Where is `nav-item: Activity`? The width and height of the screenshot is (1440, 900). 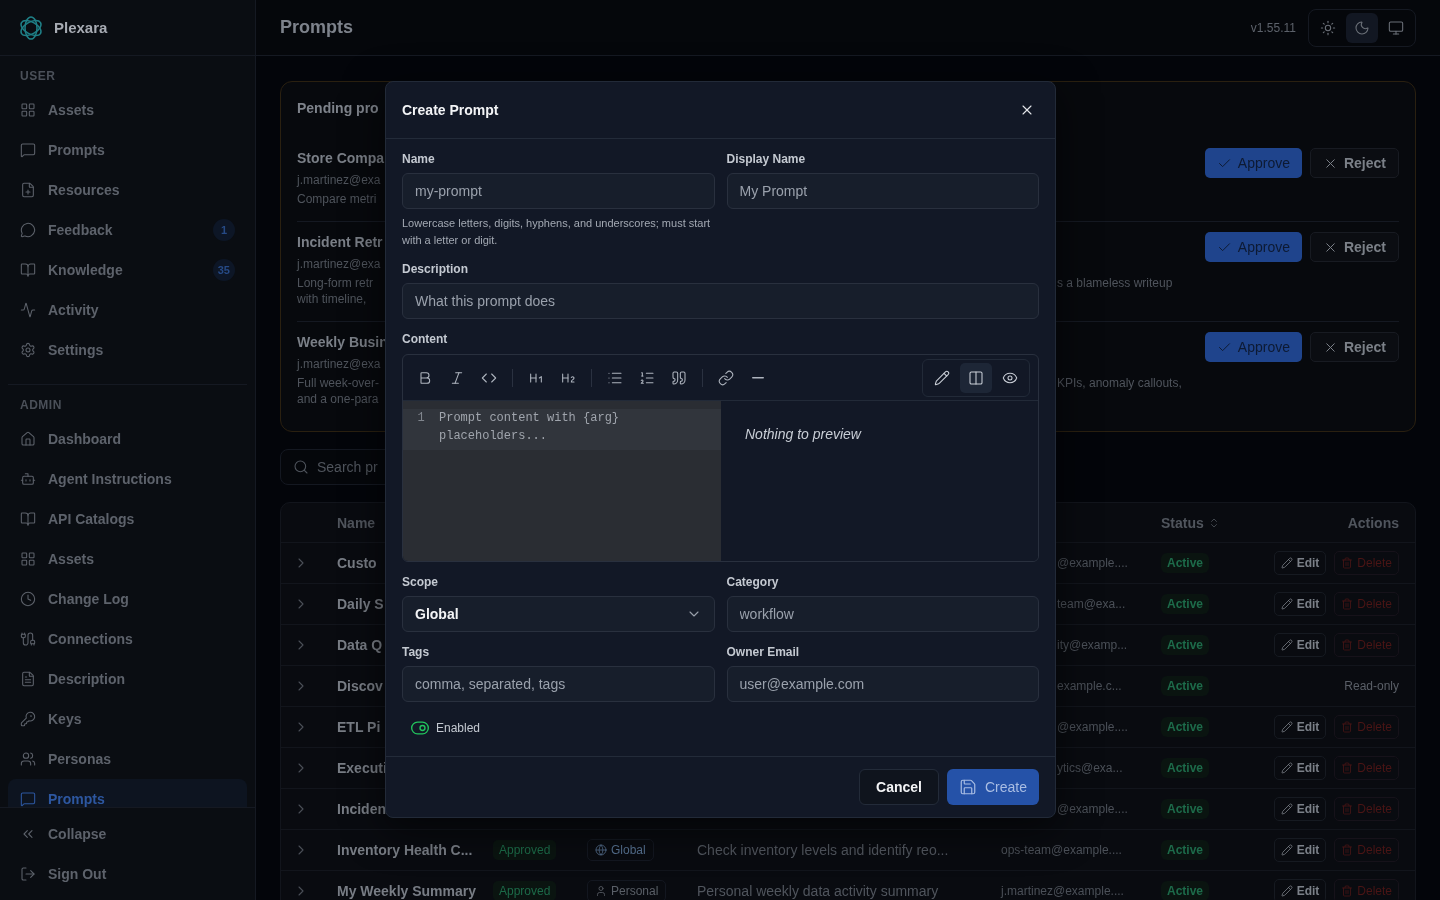 nav-item: Activity is located at coordinates (127, 310).